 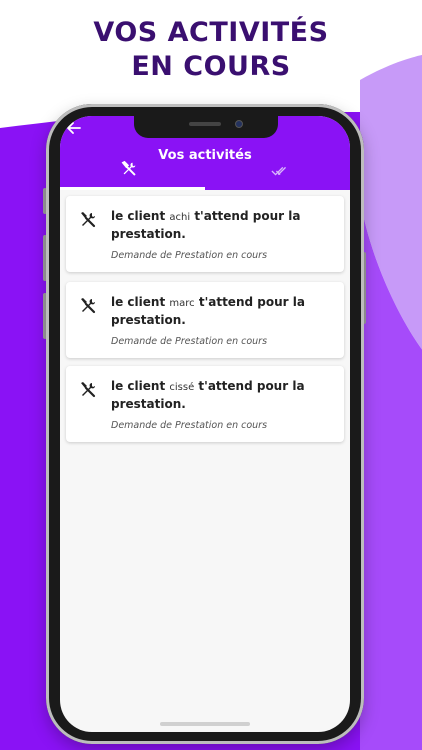 What do you see at coordinates (180, 217) in the screenshot?
I see `client-name: achi` at bounding box center [180, 217].